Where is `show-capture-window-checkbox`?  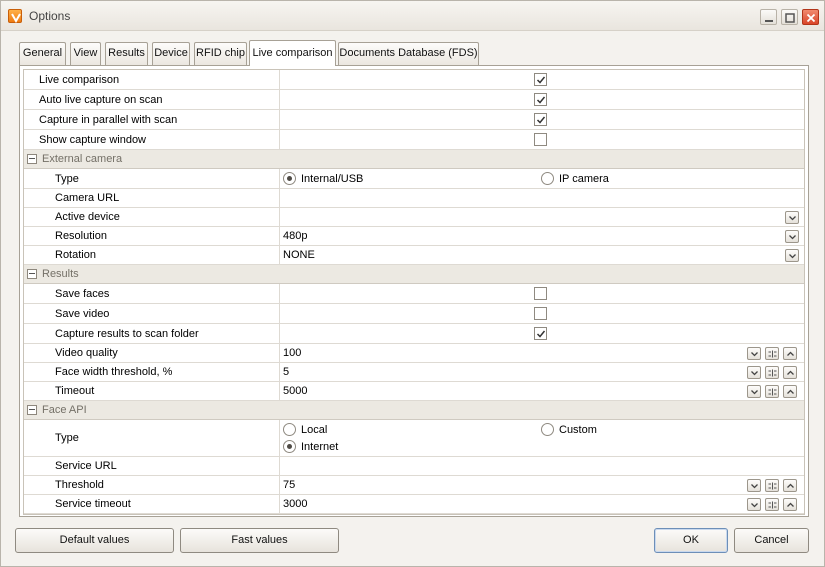
show-capture-window-checkbox is located at coordinates (540, 139).